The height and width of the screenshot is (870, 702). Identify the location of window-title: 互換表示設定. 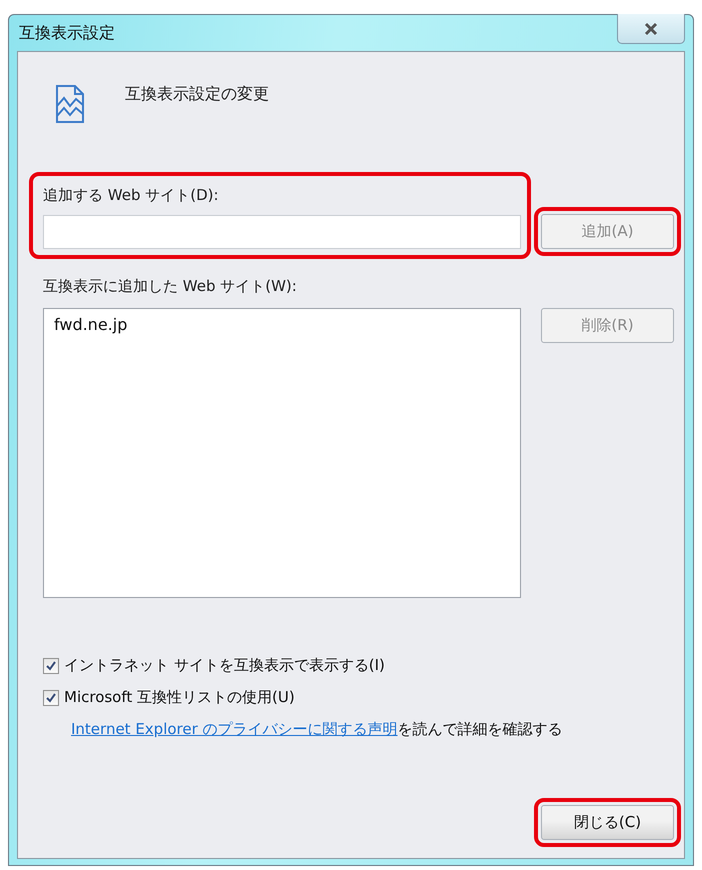
(66, 33).